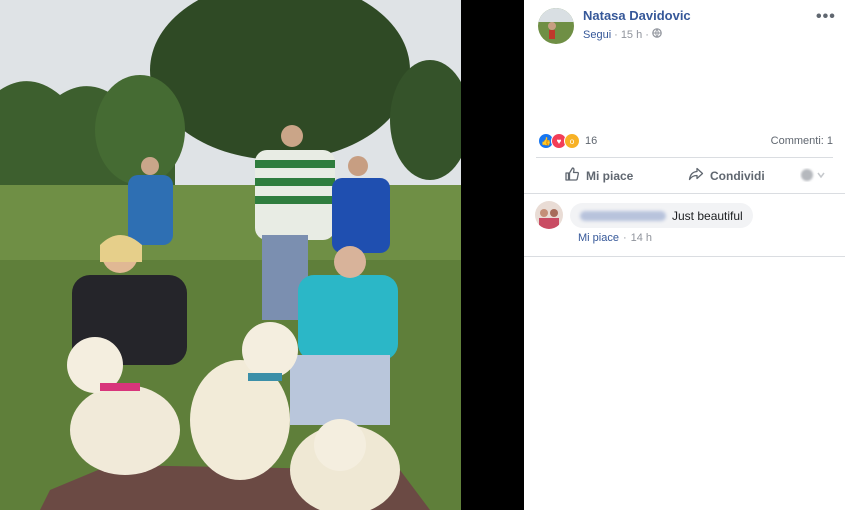 This screenshot has height=510, width=845. I want to click on comment-meta: Mi piace · 14 h, so click(615, 238).